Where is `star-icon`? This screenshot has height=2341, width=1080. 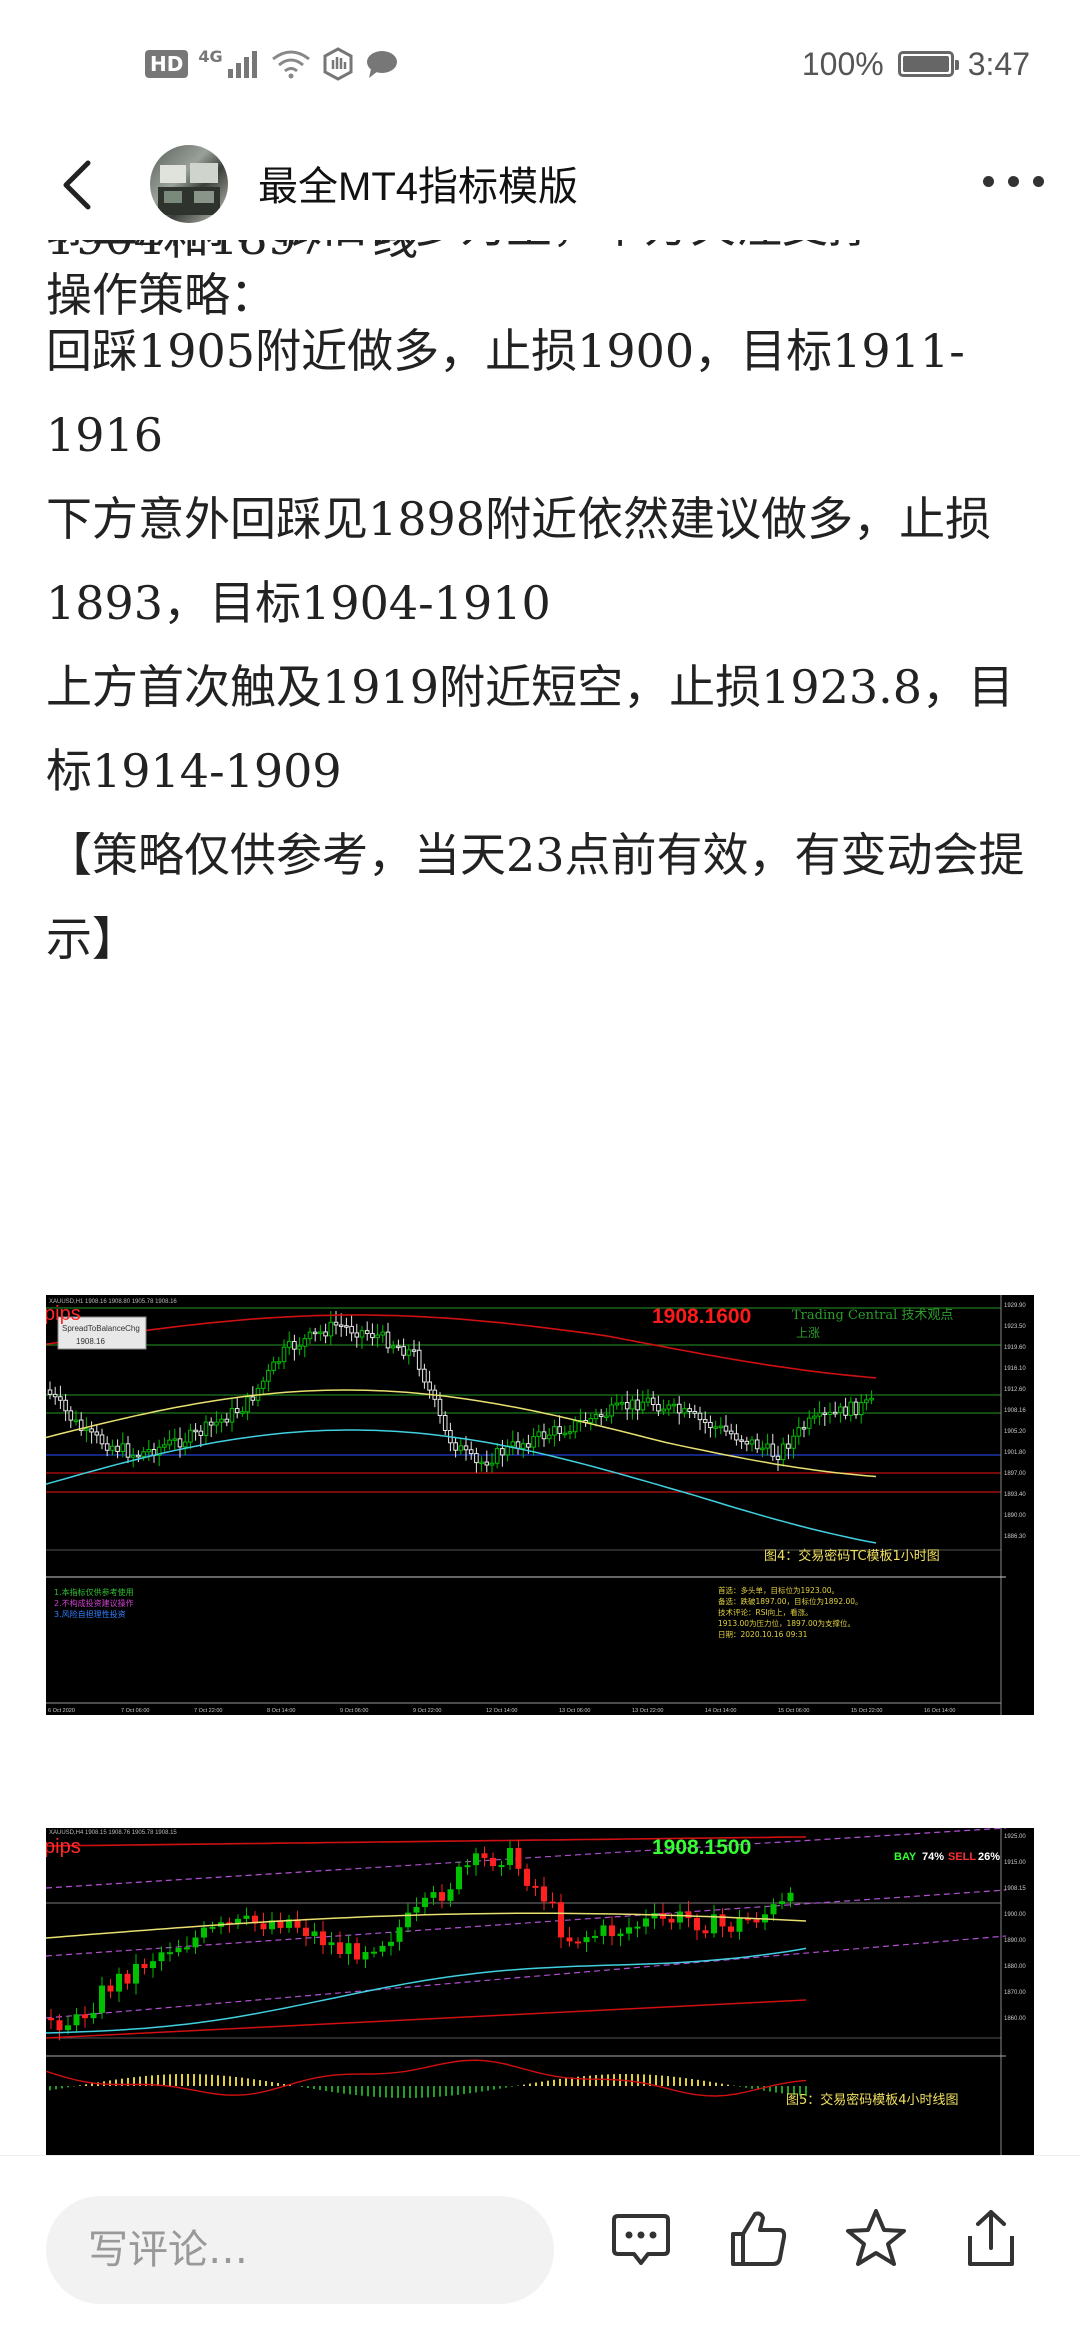 star-icon is located at coordinates (876, 2239).